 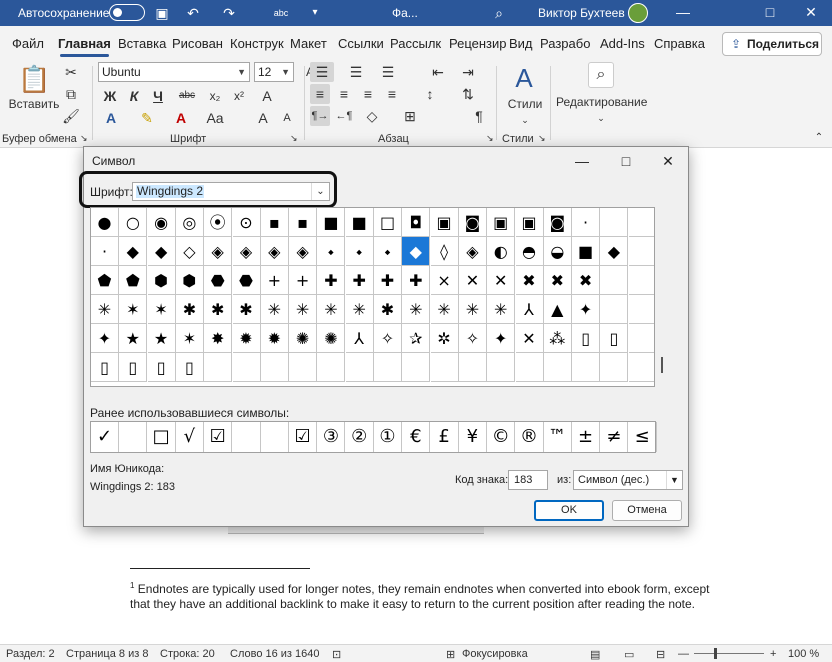 What do you see at coordinates (246, 251) in the screenshot?
I see `symbol-cell: ◈` at bounding box center [246, 251].